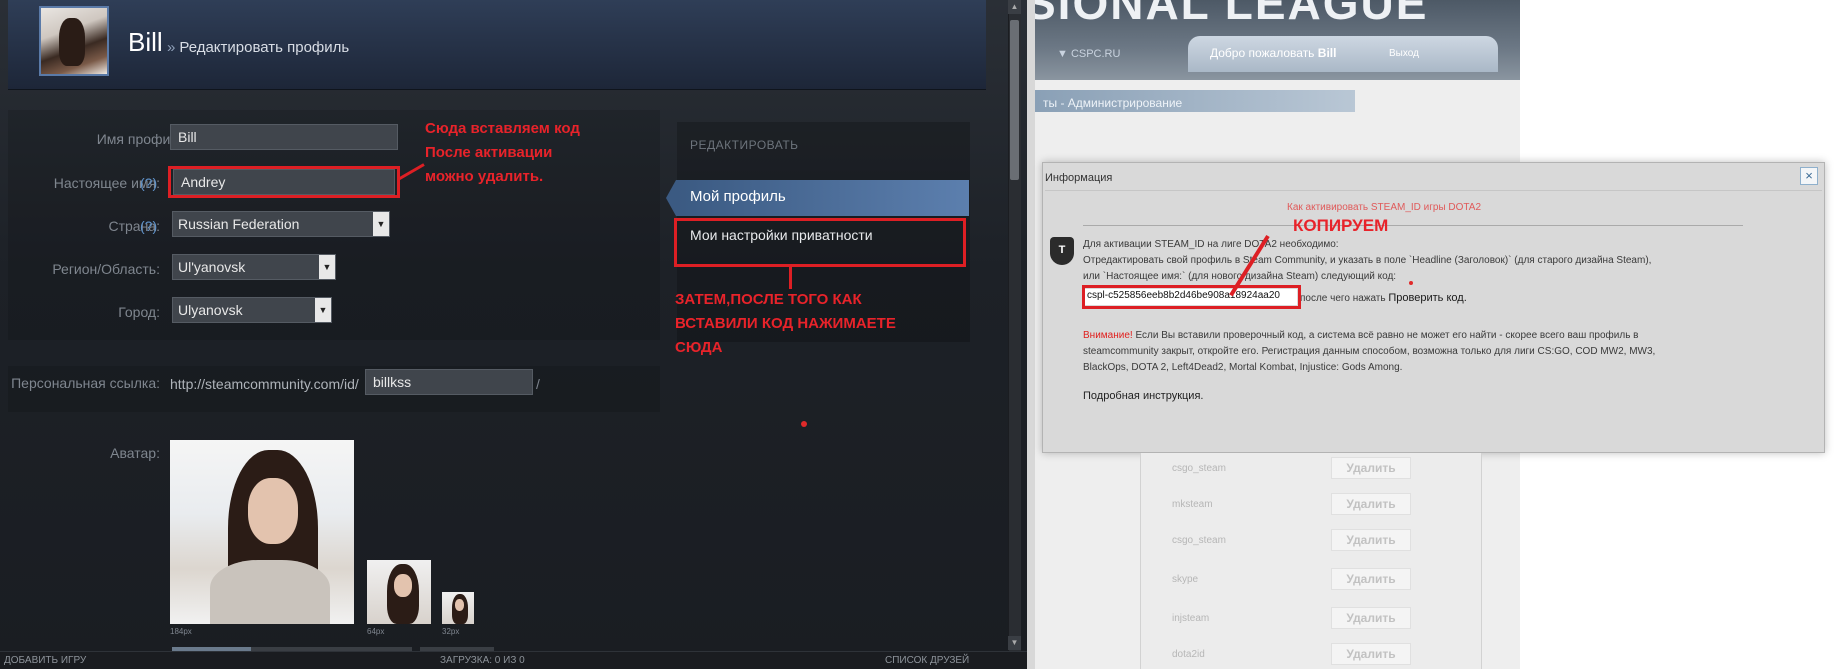  Describe the element at coordinates (139, 312) in the screenshot. I see `city-label: Город:` at that location.